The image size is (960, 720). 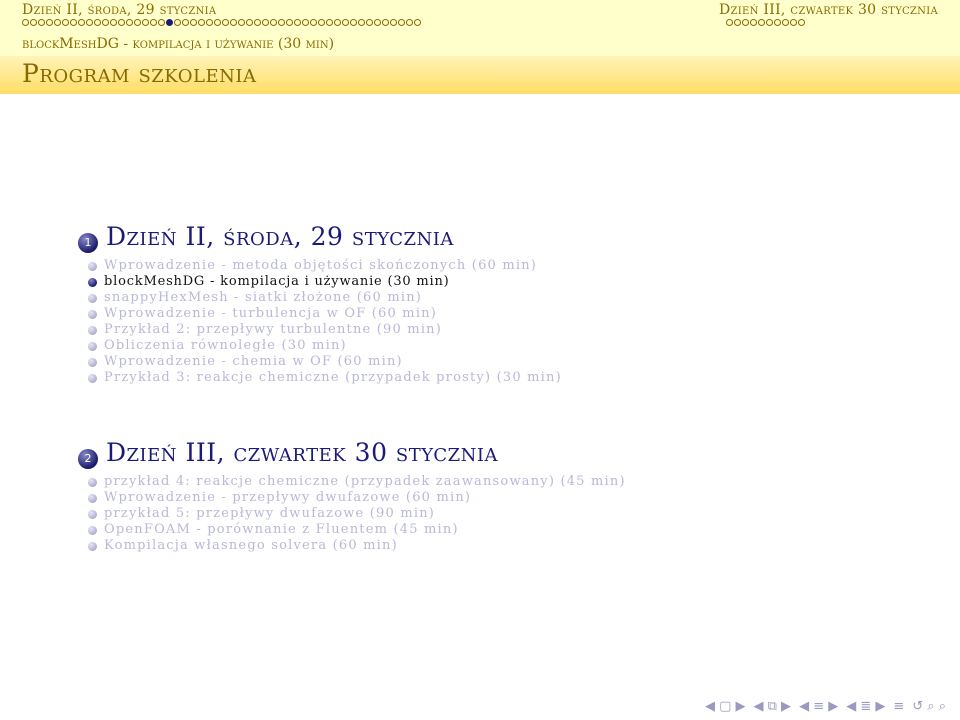 What do you see at coordinates (518, 546) in the screenshot?
I see `toc-item: Kompilacja własnego solvera (60 min)` at bounding box center [518, 546].